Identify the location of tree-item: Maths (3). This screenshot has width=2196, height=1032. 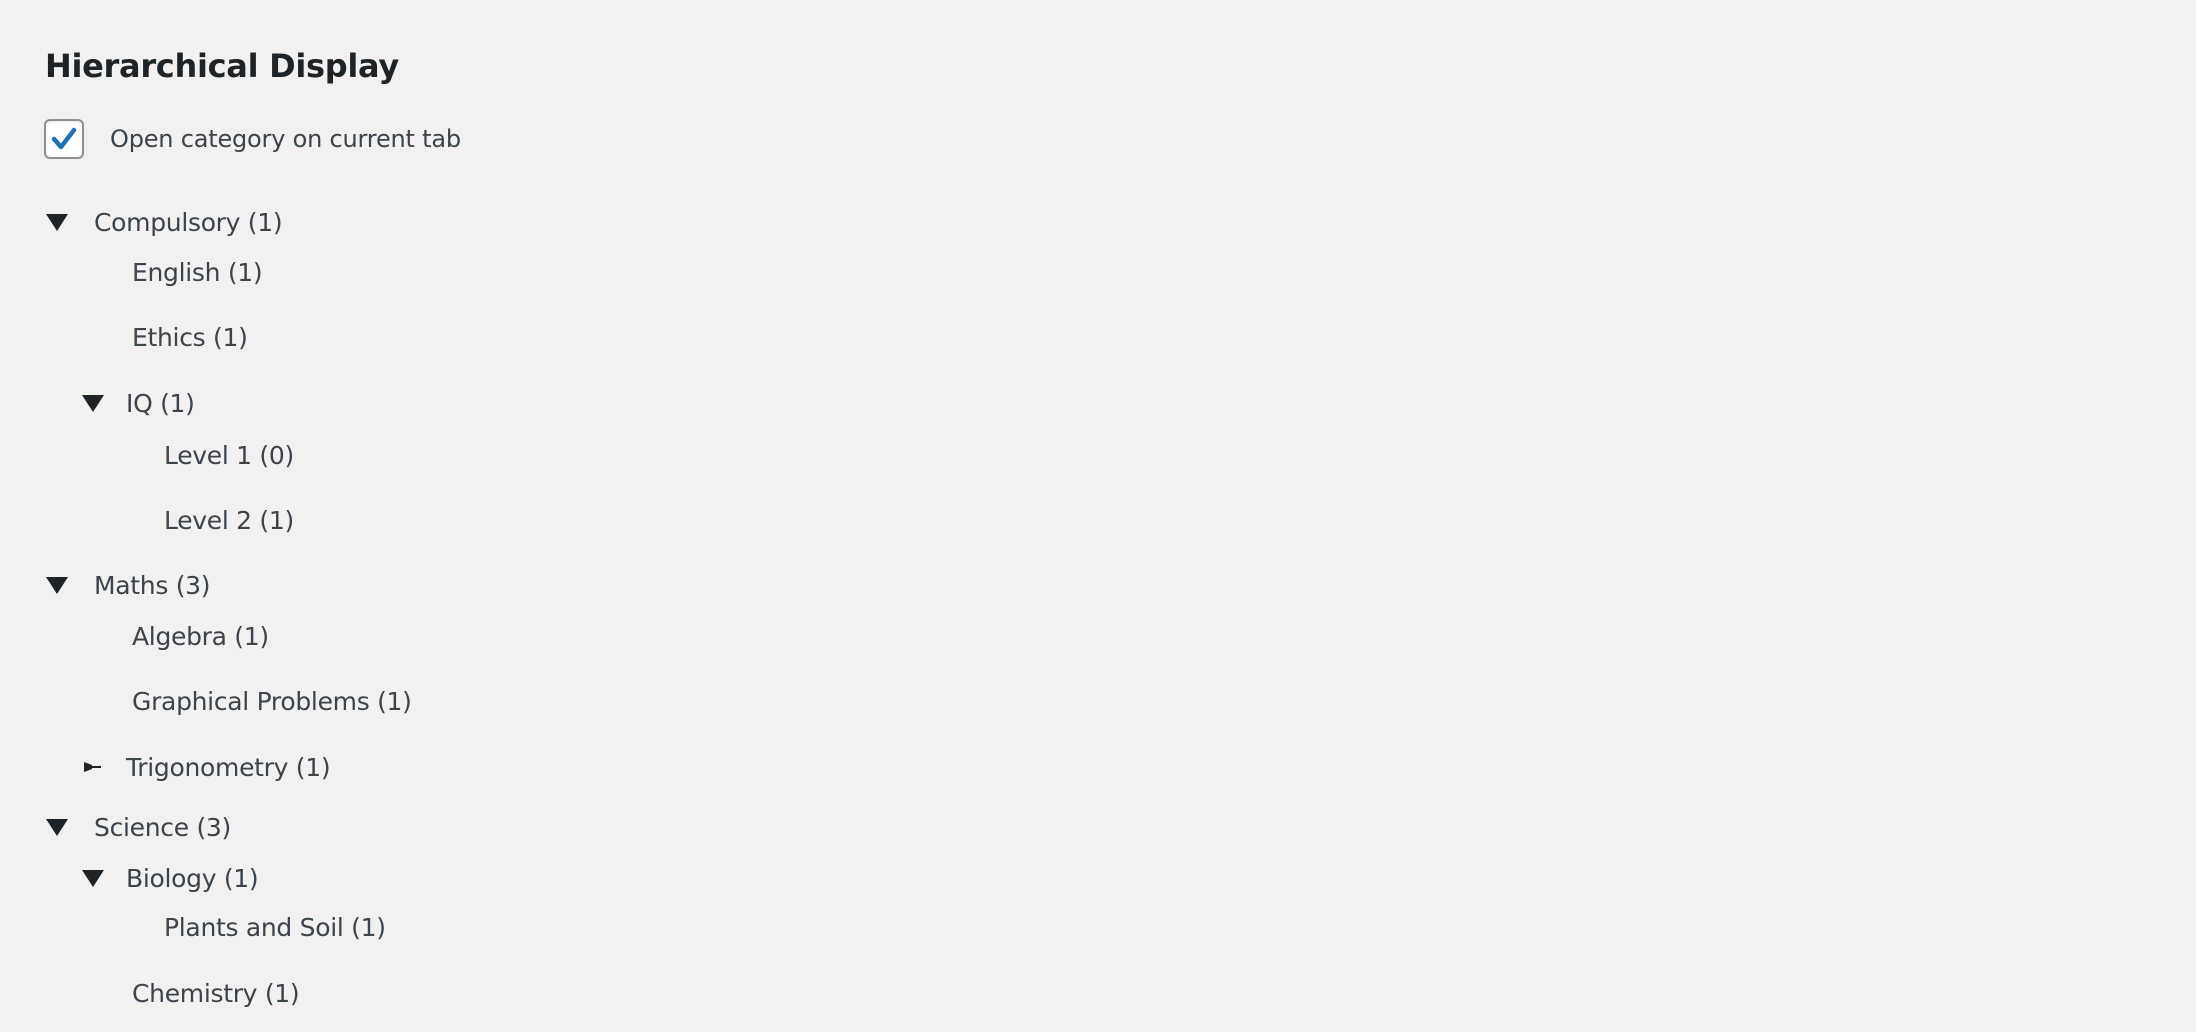
(127, 585).